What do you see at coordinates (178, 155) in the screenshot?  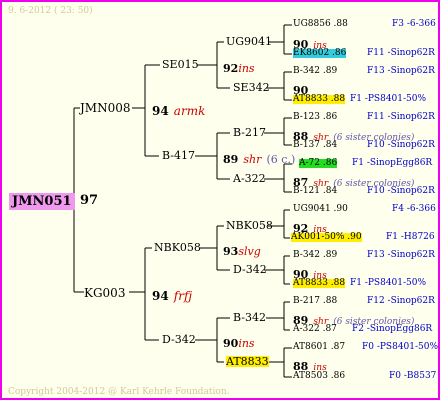 I see `grandparent-2: B-417` at bounding box center [178, 155].